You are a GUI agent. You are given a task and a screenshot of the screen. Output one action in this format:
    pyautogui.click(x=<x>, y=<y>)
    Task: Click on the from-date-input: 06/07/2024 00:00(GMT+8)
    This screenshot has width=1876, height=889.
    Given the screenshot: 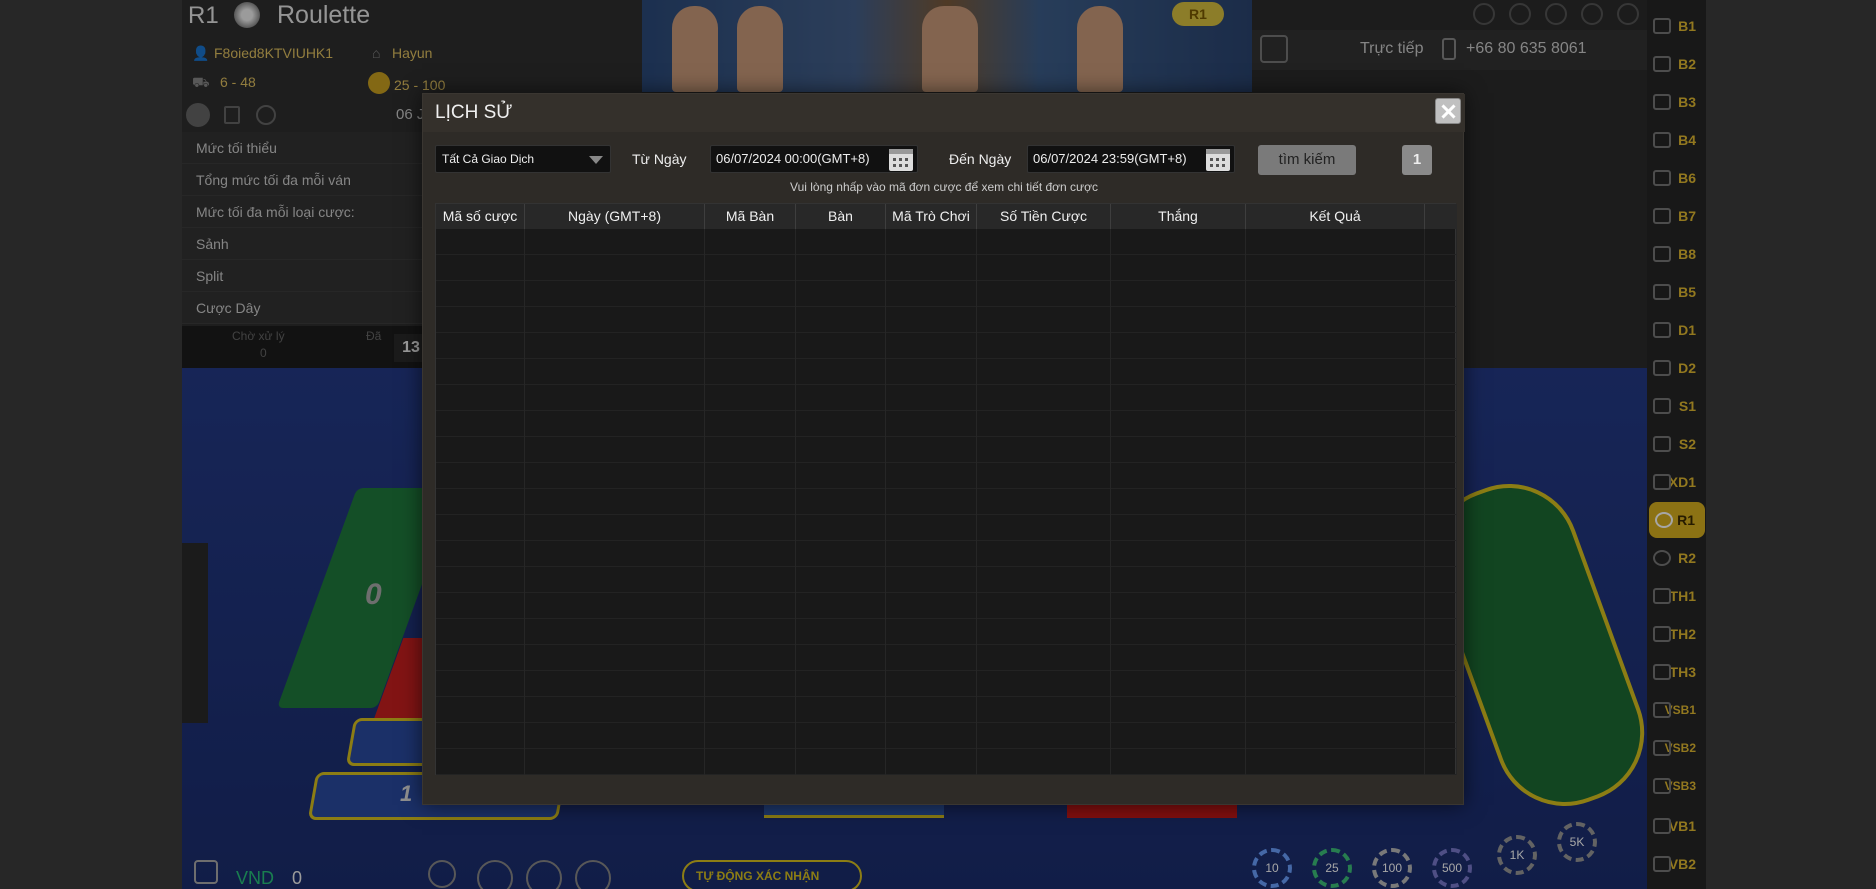 What is the action you would take?
    pyautogui.click(x=814, y=159)
    